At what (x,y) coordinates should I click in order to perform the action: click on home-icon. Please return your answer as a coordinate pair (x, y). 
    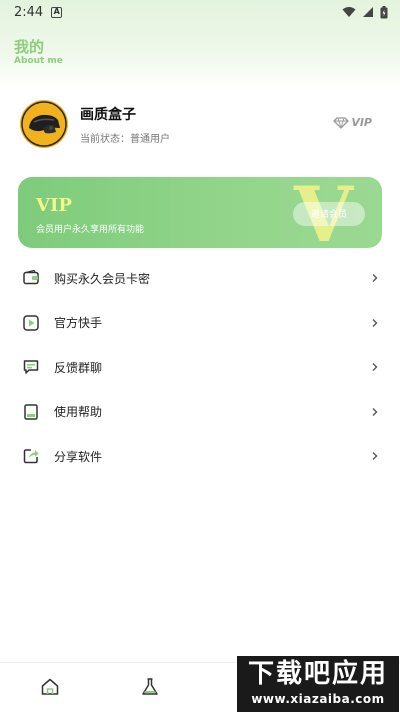
    Looking at the image, I should click on (50, 687).